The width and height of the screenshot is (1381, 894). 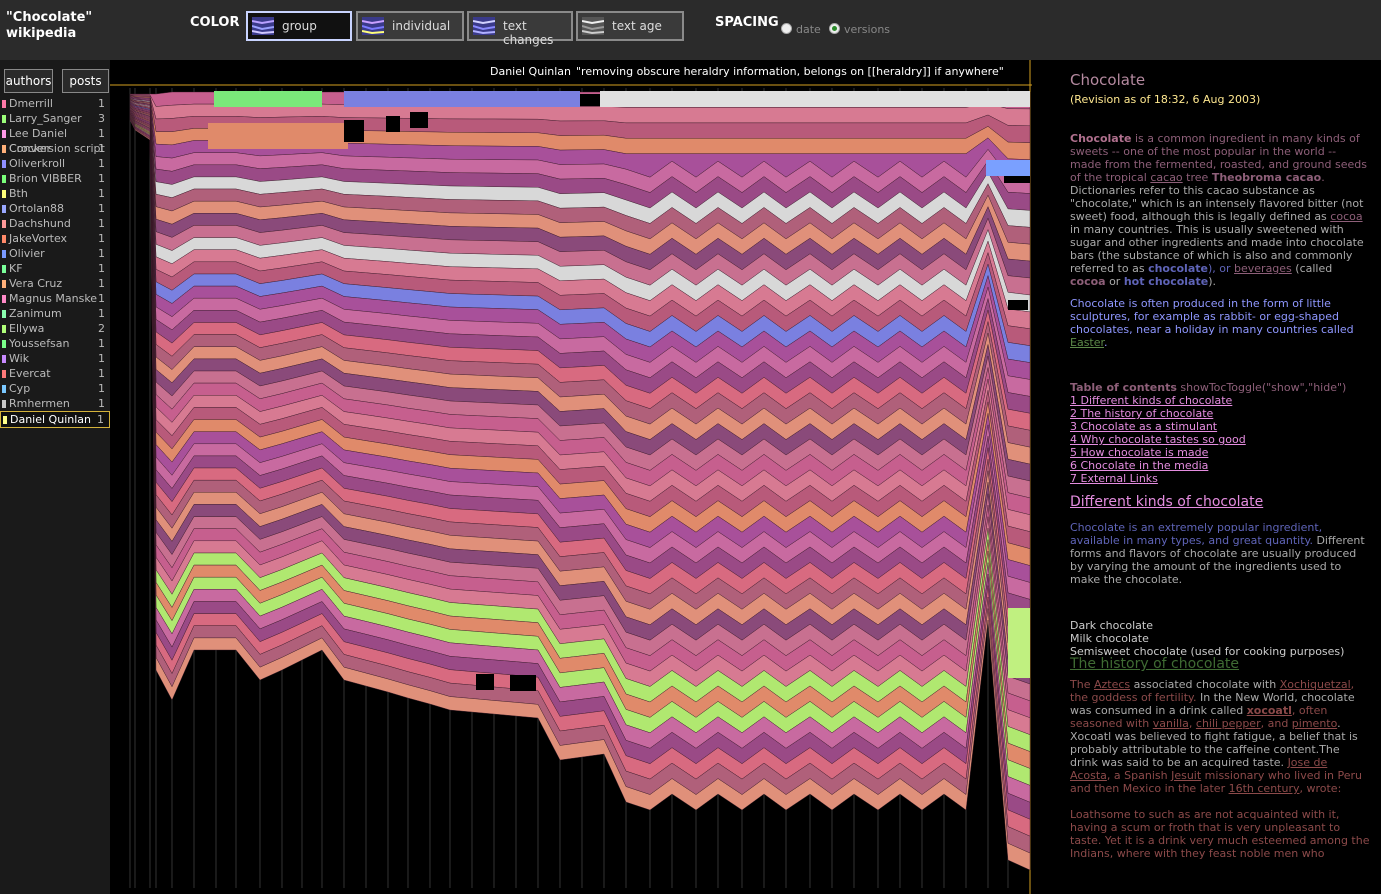 What do you see at coordinates (55, 193) in the screenshot?
I see `author-row: Bth 1` at bounding box center [55, 193].